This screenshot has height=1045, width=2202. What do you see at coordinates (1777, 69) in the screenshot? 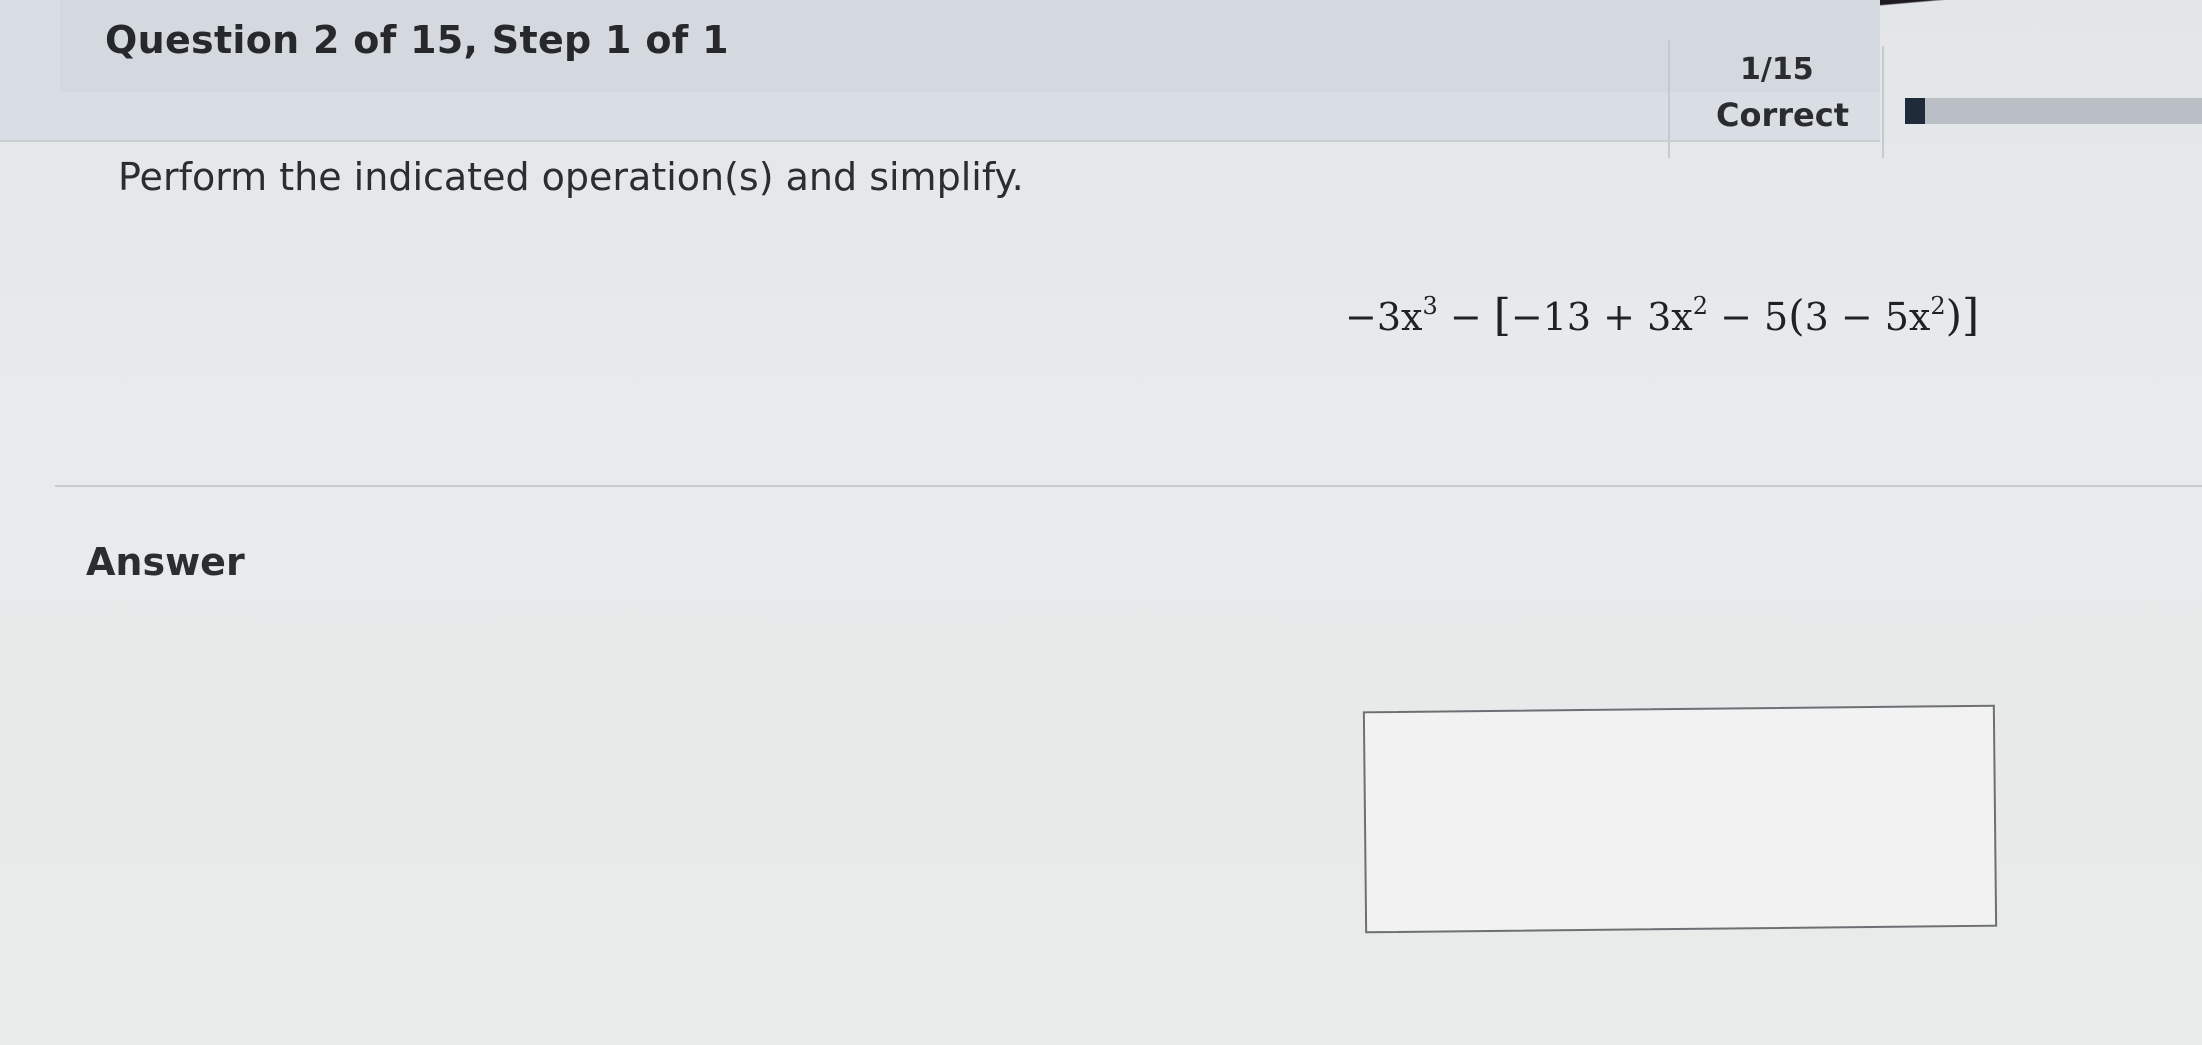
I see `progress-count: 1/15` at bounding box center [1777, 69].